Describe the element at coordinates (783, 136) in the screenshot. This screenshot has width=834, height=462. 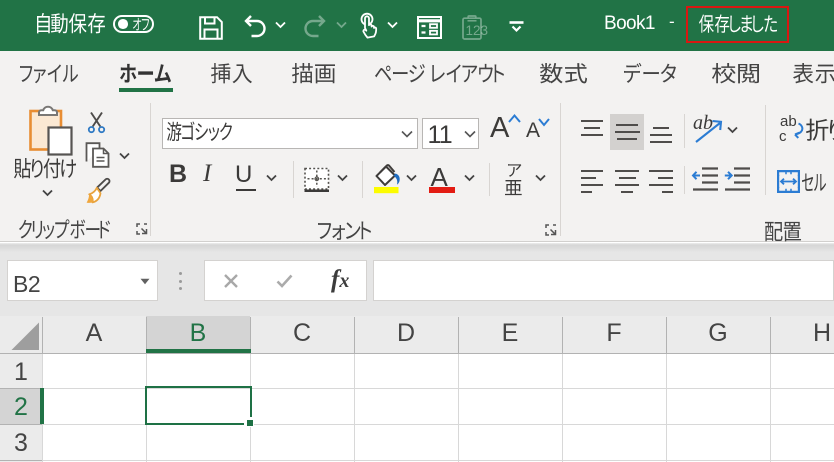
I see `svg-text: c` at that location.